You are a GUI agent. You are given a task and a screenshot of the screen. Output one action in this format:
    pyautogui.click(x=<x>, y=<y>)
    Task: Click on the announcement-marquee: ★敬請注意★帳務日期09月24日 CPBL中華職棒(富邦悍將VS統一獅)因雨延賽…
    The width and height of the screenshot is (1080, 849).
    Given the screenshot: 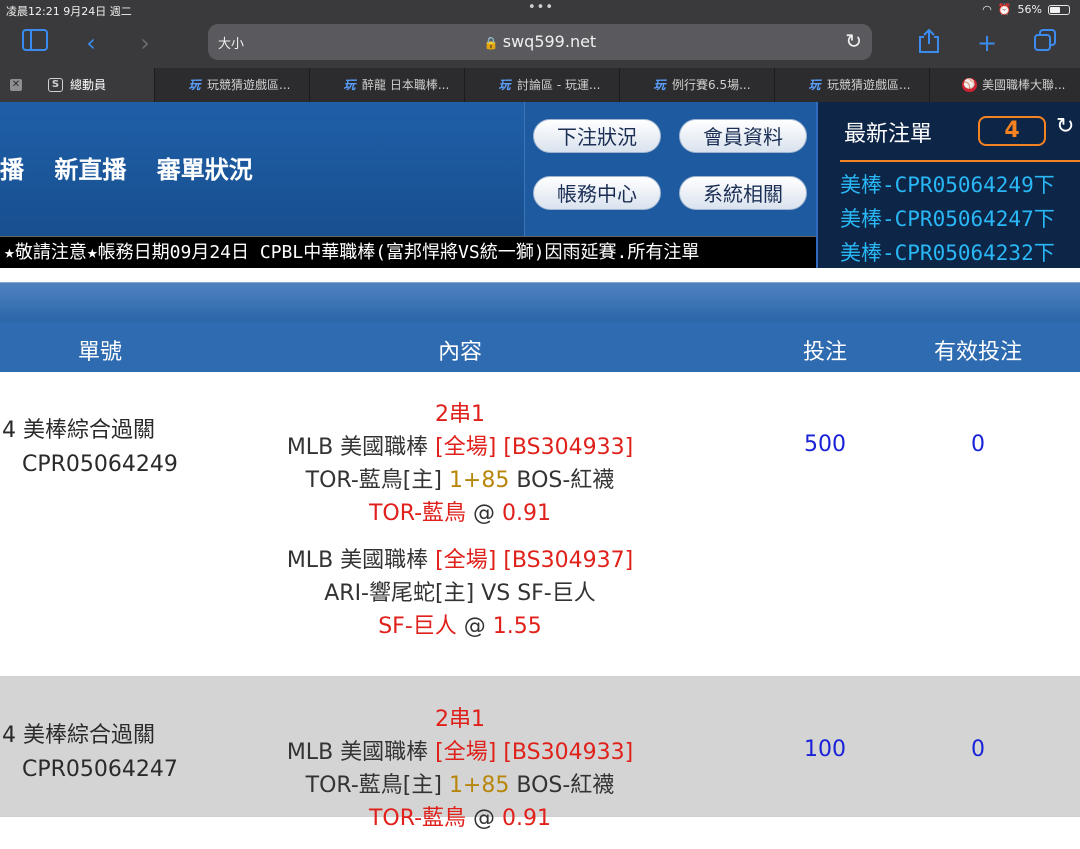 What is the action you would take?
    pyautogui.click(x=408, y=252)
    